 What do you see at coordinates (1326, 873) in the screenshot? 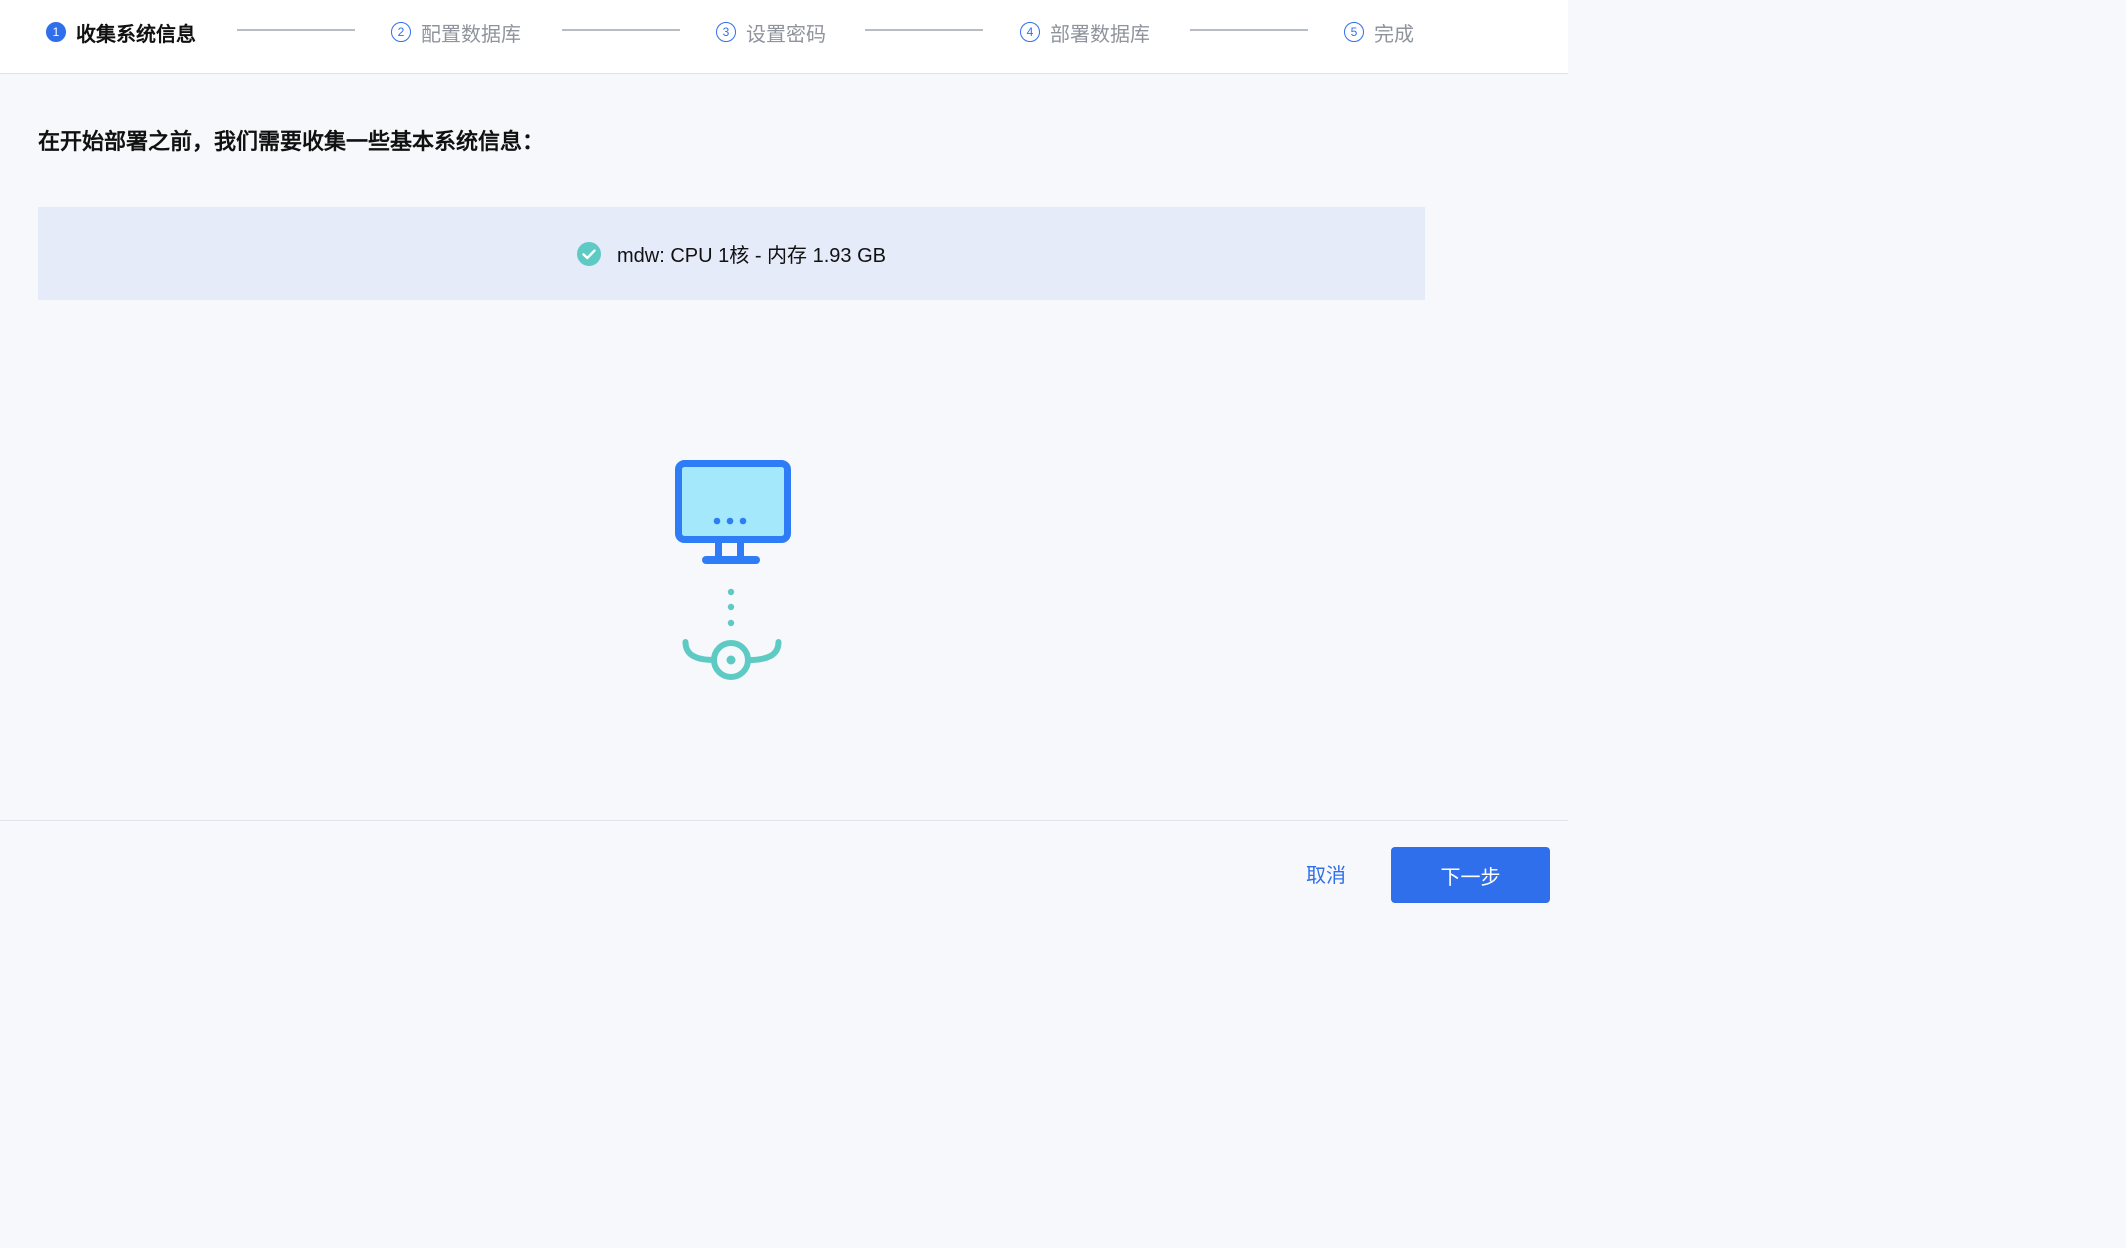
I see `cancel-button: 取消` at bounding box center [1326, 873].